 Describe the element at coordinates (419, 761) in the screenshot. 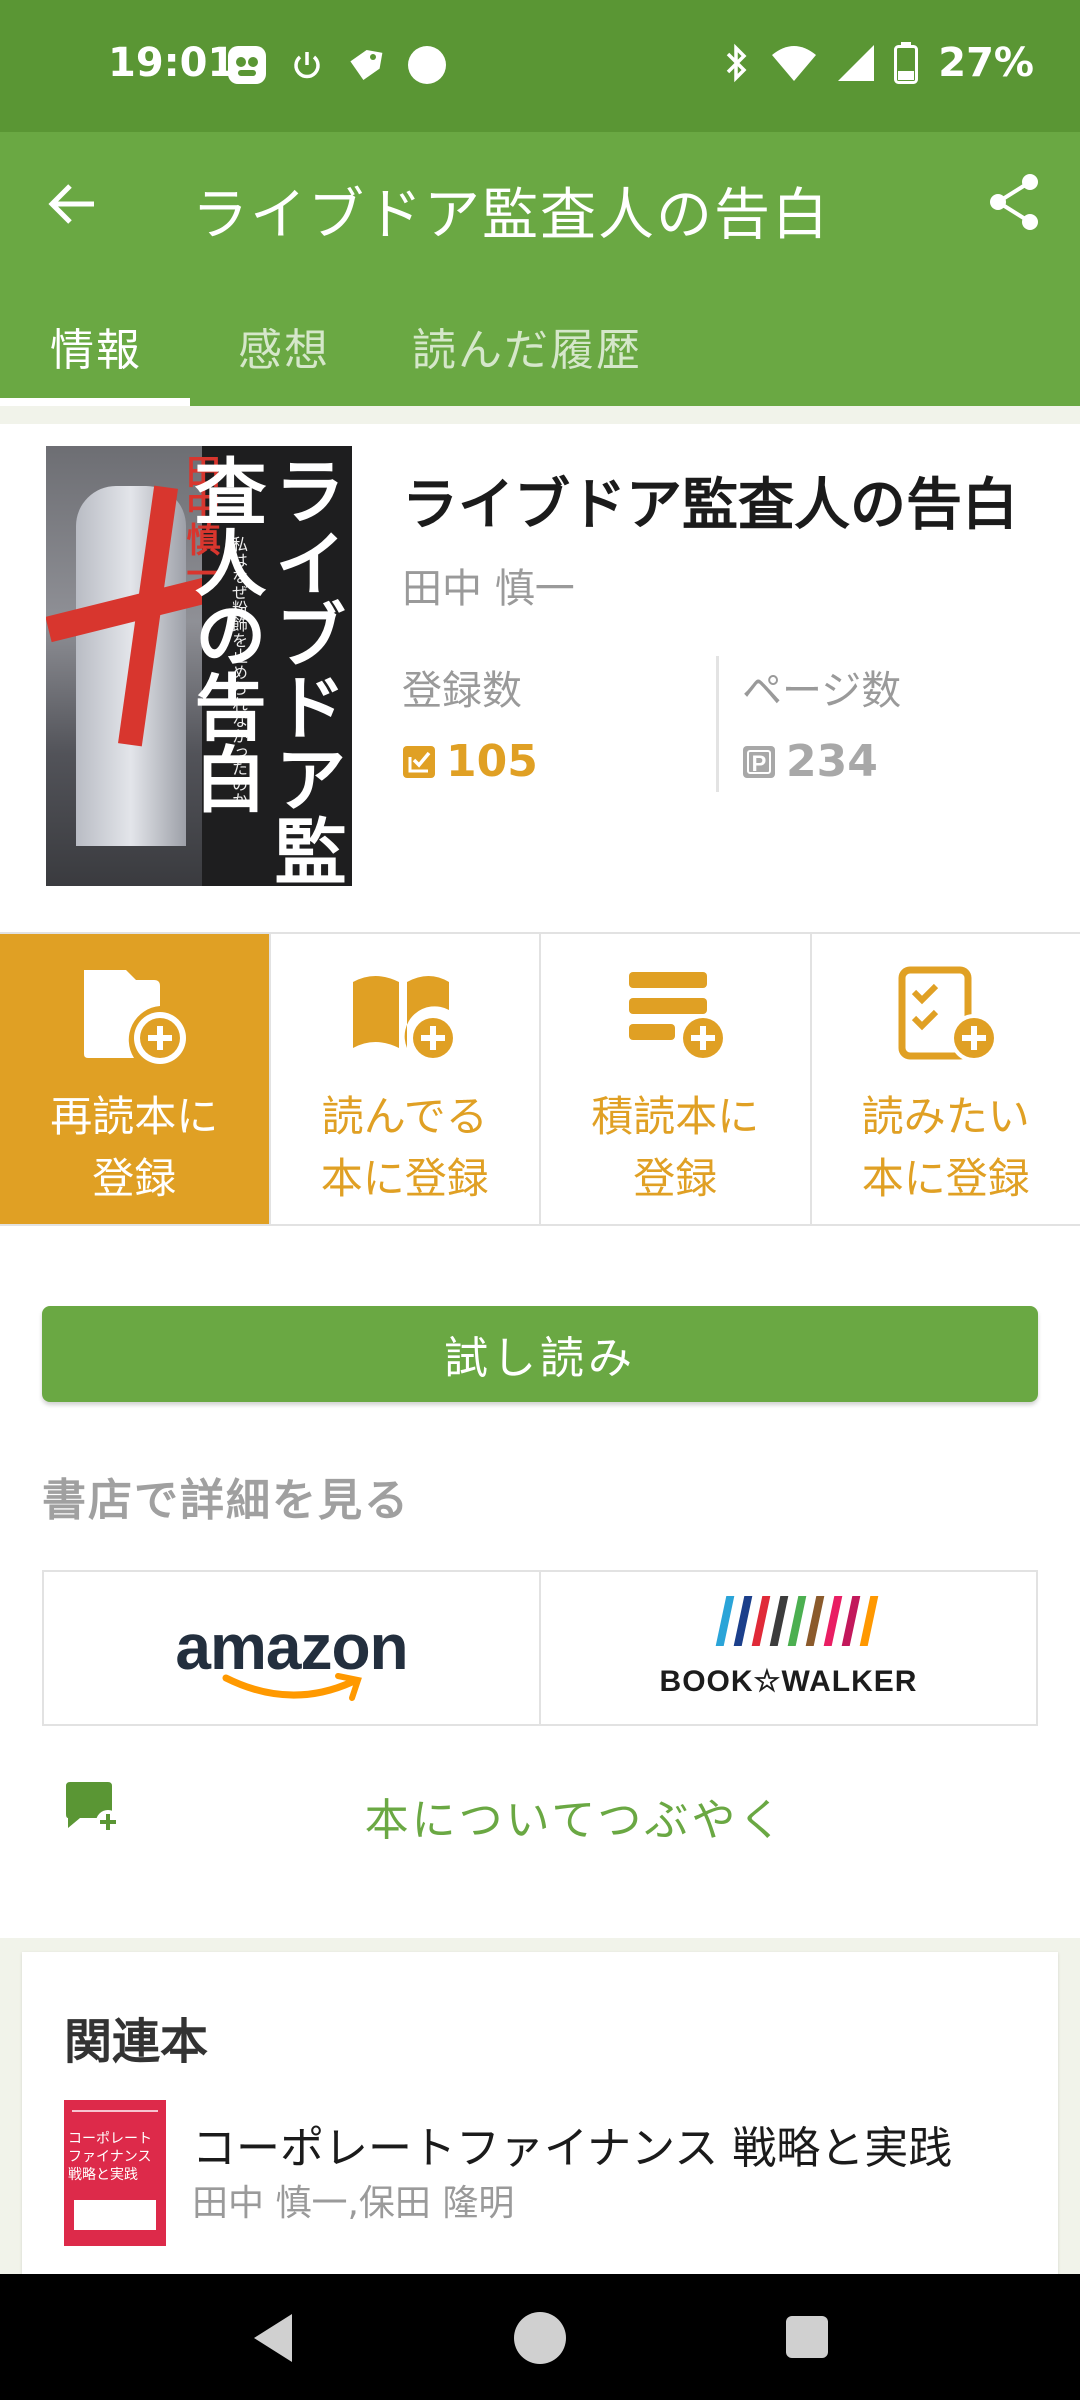

I see `registered-check-icon` at that location.